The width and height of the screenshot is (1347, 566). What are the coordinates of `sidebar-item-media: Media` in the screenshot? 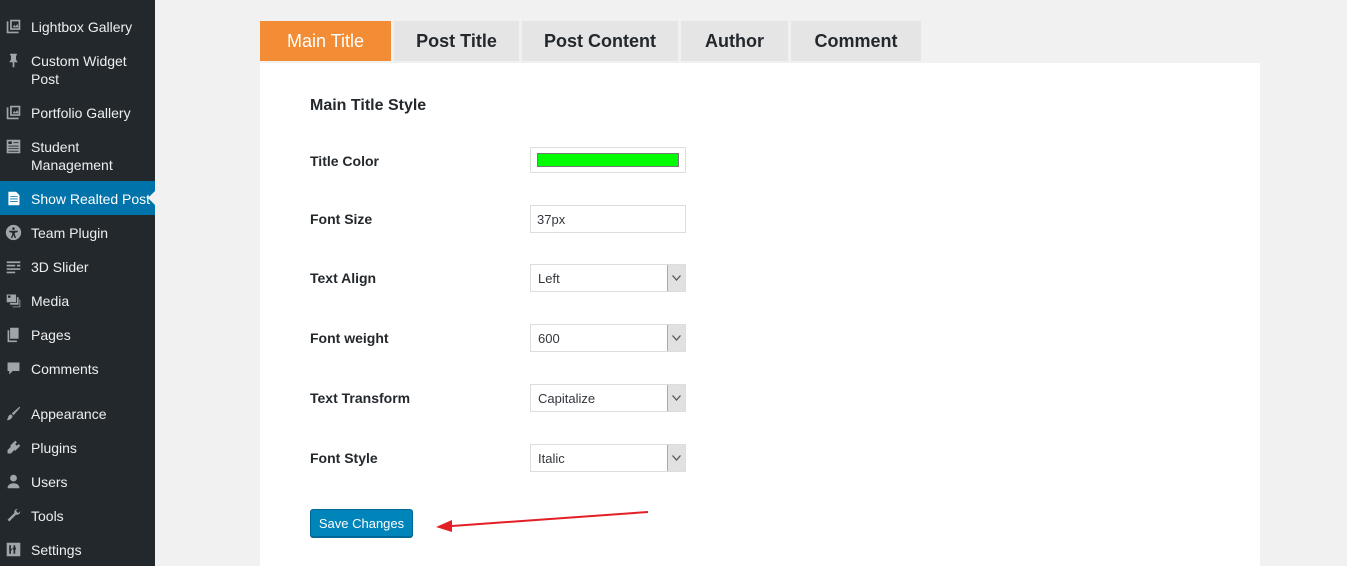 It's located at (77, 302).